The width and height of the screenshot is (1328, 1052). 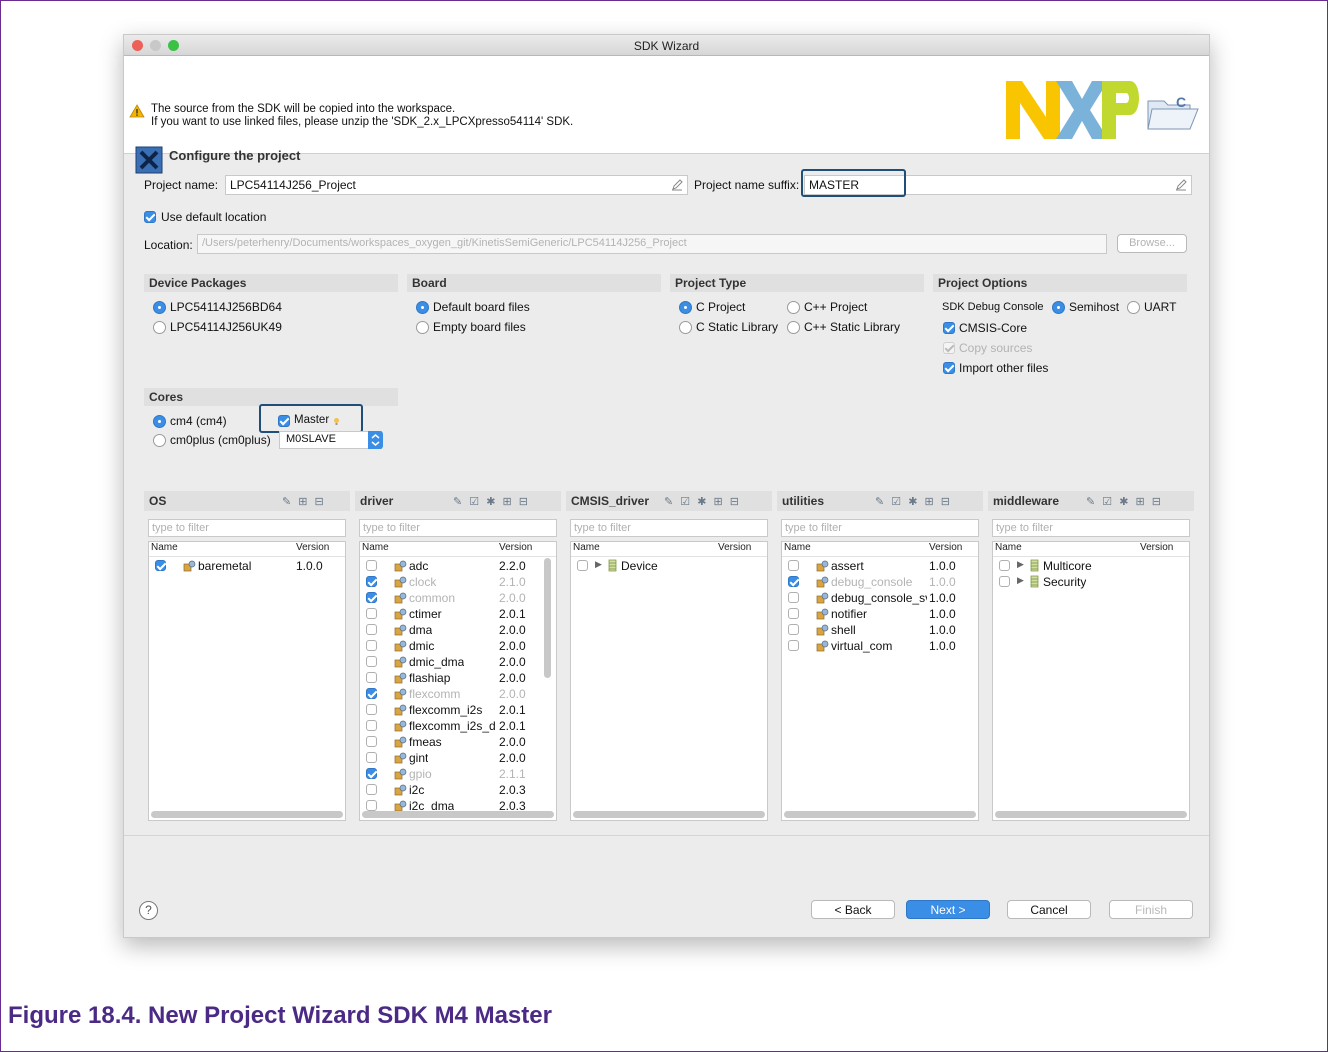 What do you see at coordinates (247, 814) in the screenshot?
I see `os-horizontal-scrollbar` at bounding box center [247, 814].